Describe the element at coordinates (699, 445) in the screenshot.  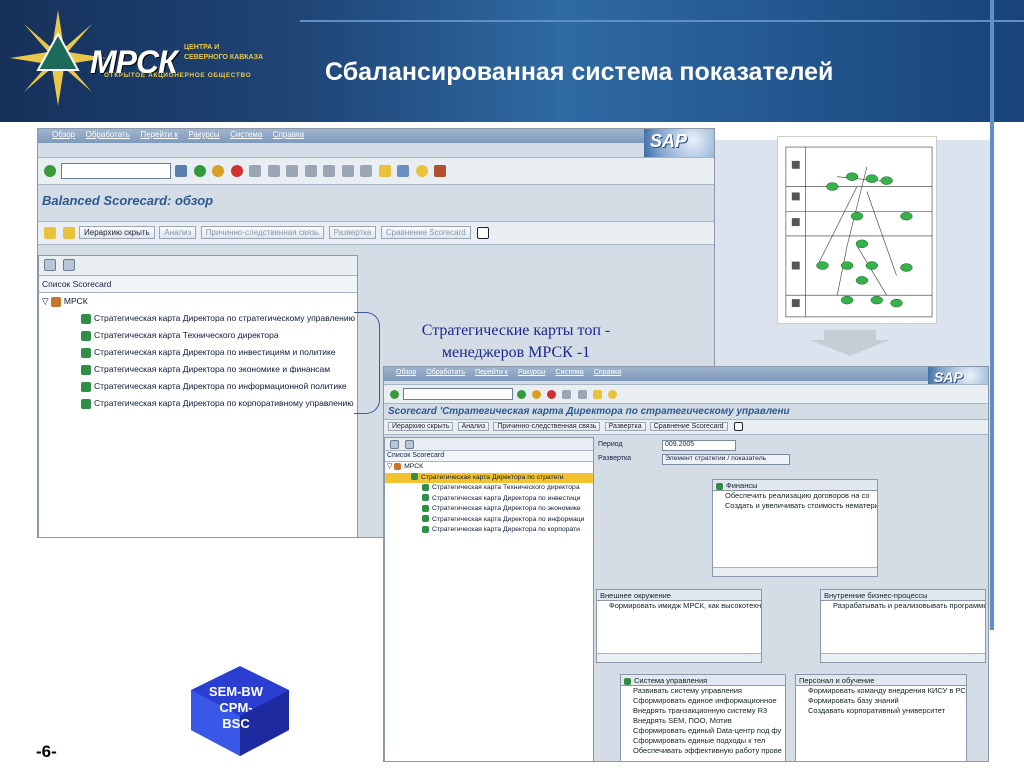
I see `period-field: 009.2005` at that location.